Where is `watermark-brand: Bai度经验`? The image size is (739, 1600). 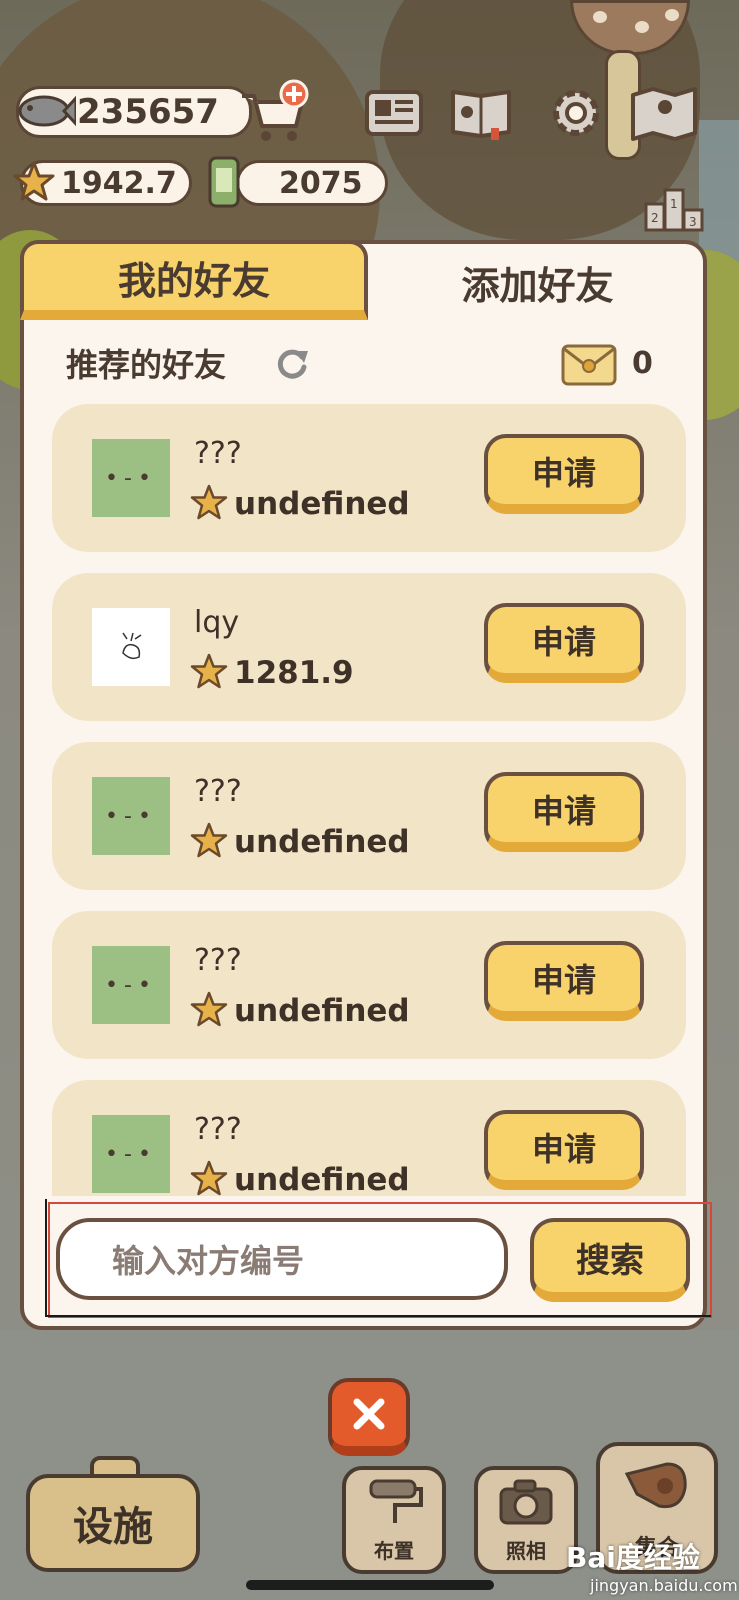
watermark-brand: Bai度经验 is located at coordinates (633, 1557).